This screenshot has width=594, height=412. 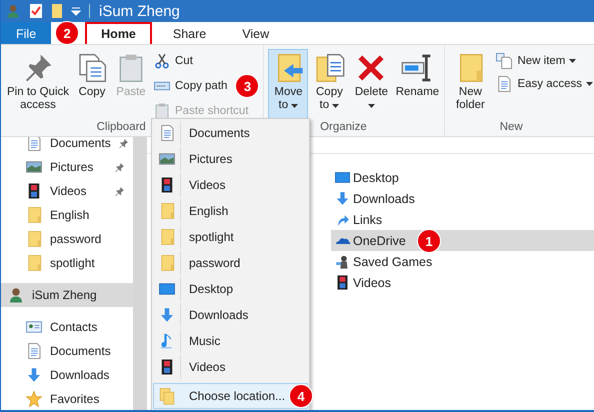 What do you see at coordinates (26, 33) in the screenshot?
I see `file-tab: File` at bounding box center [26, 33].